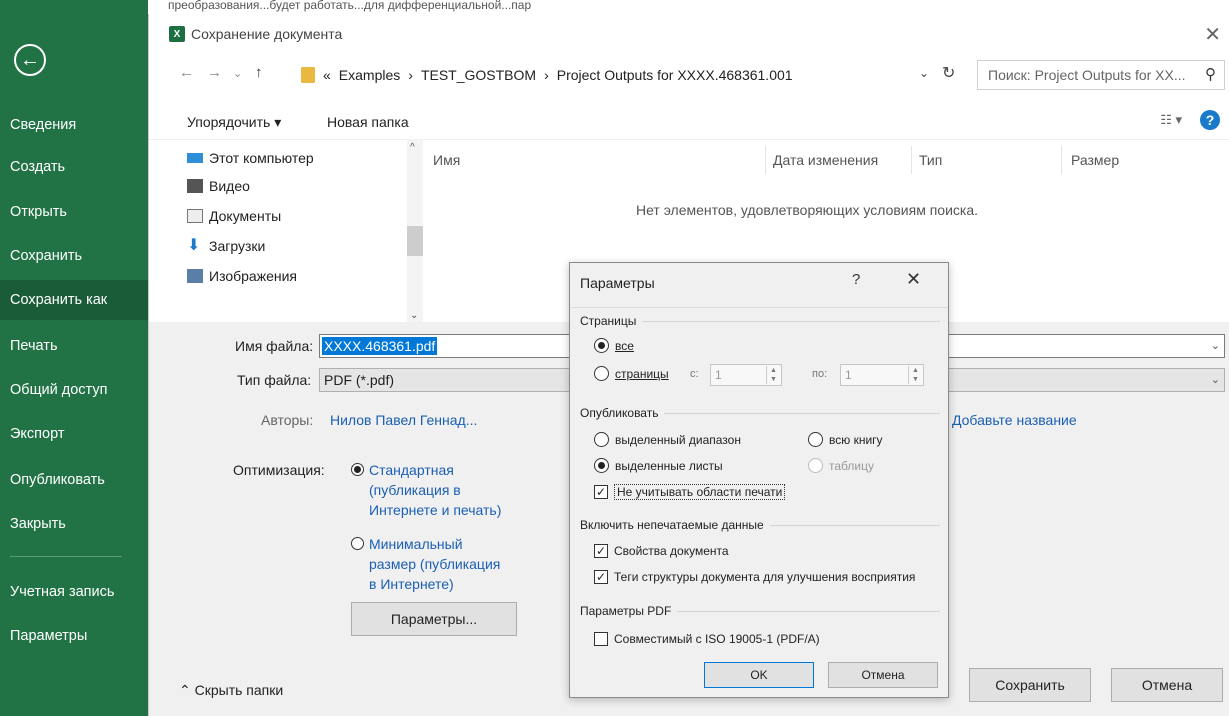 The width and height of the screenshot is (1229, 716). Describe the element at coordinates (601, 465) in the screenshot. I see `radio-selected` at that location.